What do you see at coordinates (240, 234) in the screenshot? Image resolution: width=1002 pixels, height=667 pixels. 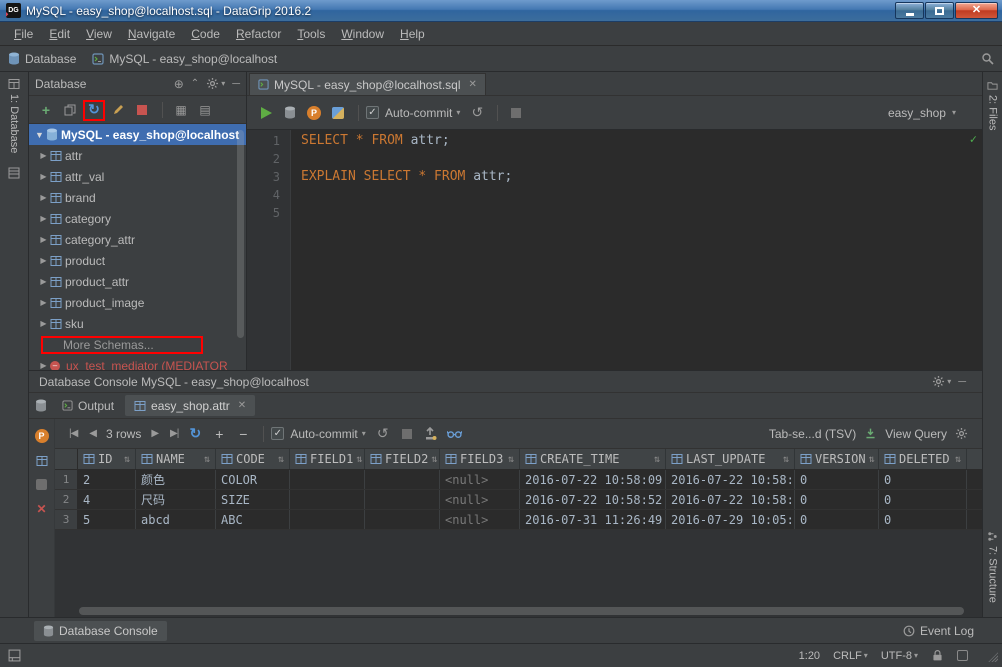 I see `tree-scrollbar` at bounding box center [240, 234].